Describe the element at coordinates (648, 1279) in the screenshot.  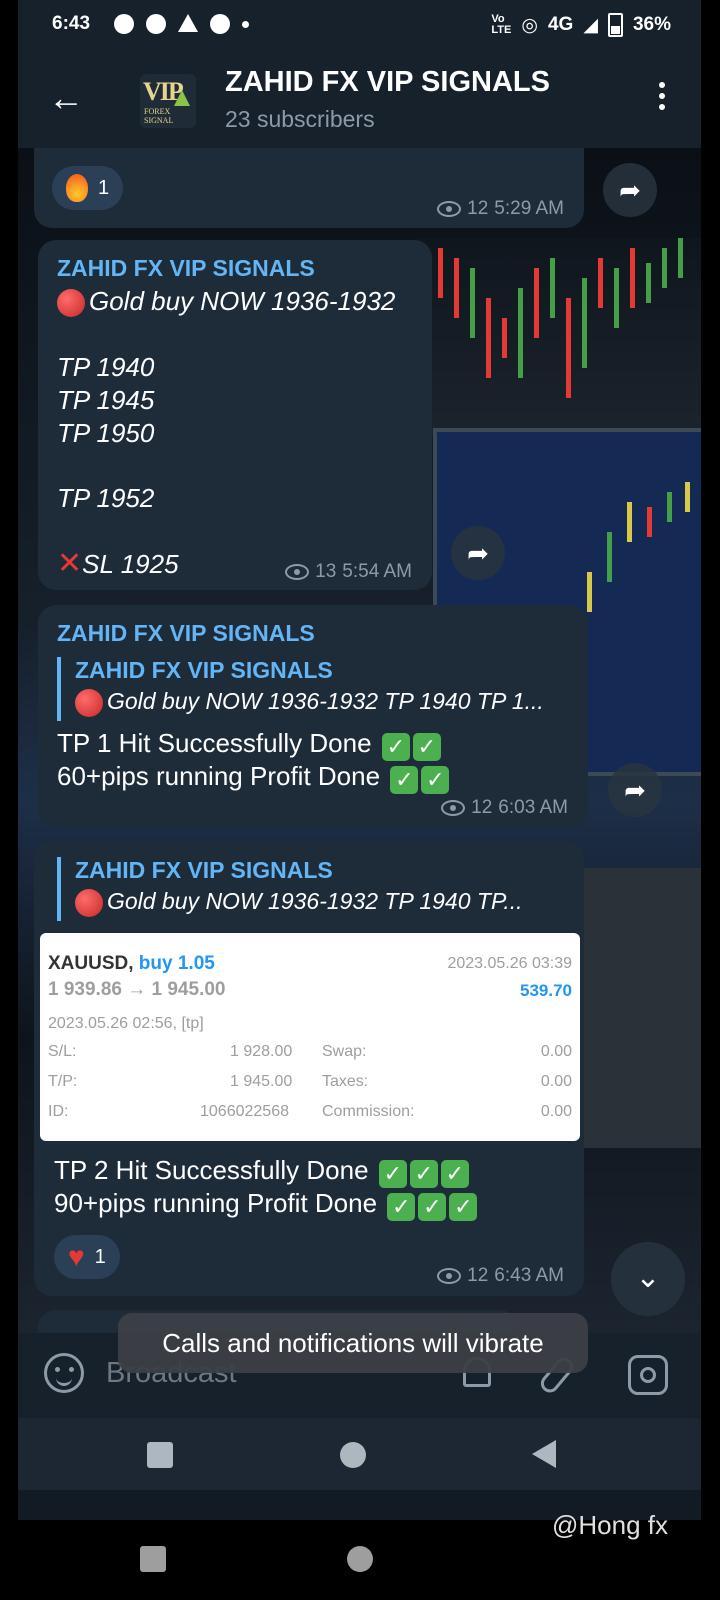
I see `scroll-down-button: ⌄` at that location.